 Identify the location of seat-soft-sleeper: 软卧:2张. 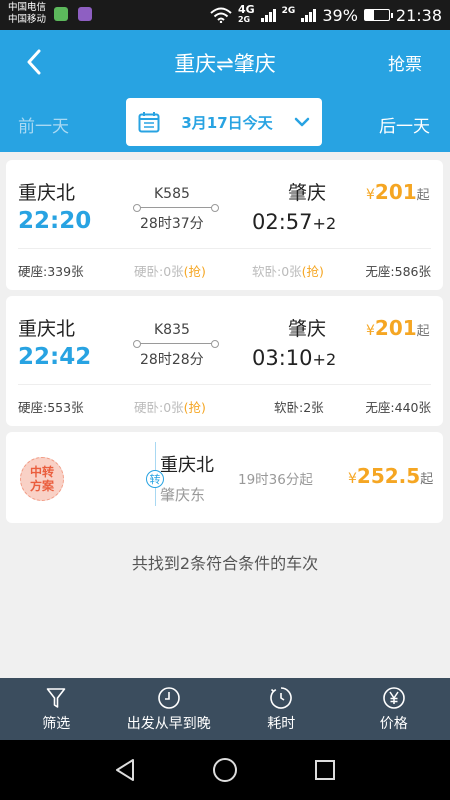
(299, 406).